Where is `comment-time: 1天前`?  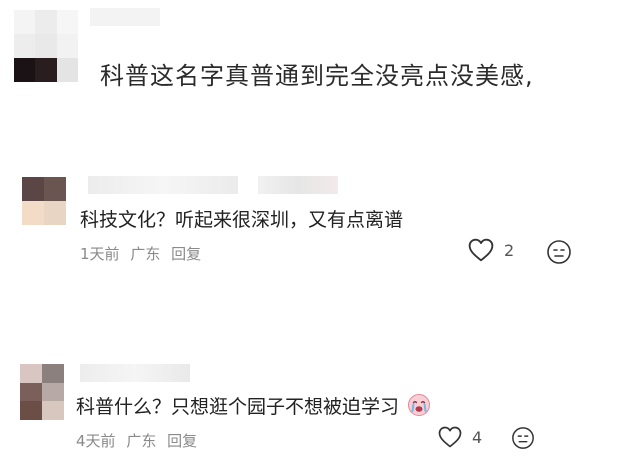
comment-time: 1天前 is located at coordinates (100, 254).